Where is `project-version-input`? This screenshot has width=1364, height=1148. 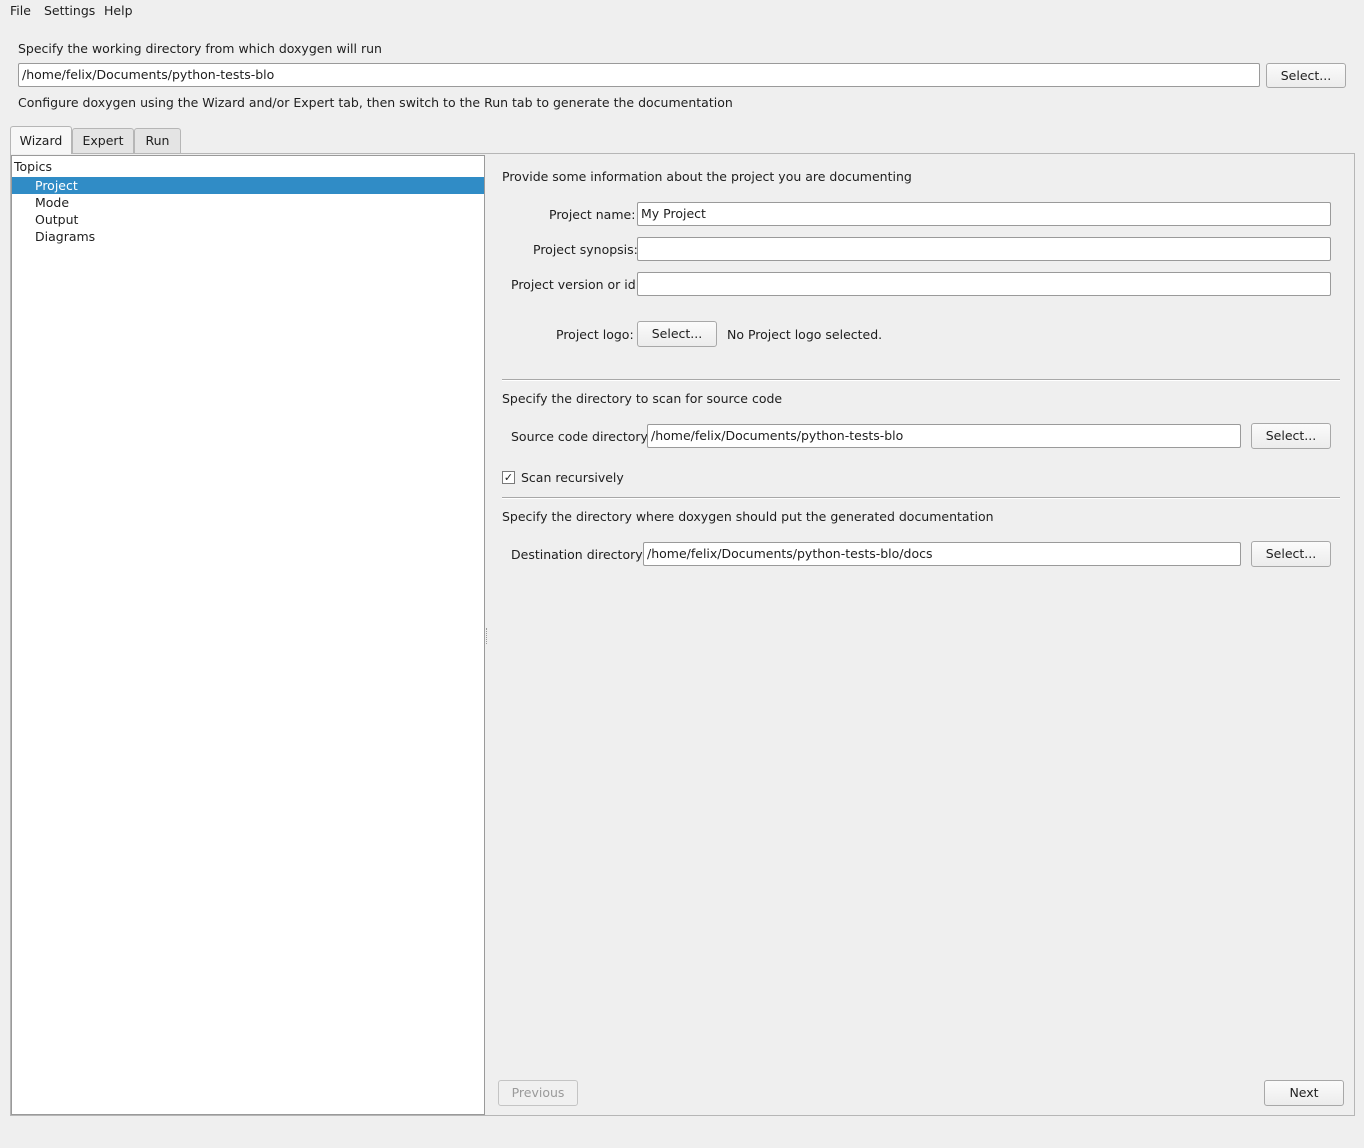 project-version-input is located at coordinates (984, 284).